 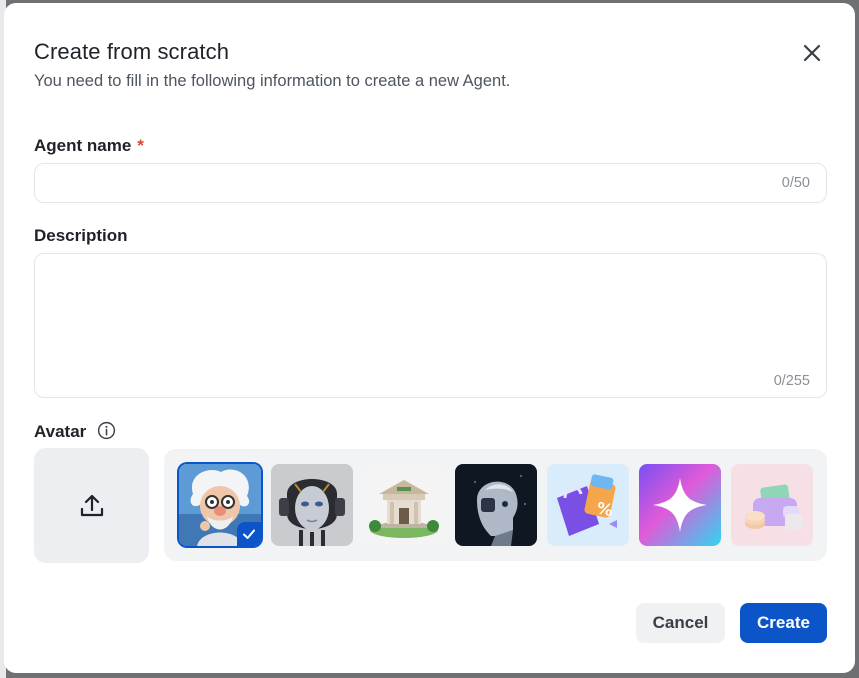 I want to click on agent-name-counter: 0/50, so click(x=795, y=183).